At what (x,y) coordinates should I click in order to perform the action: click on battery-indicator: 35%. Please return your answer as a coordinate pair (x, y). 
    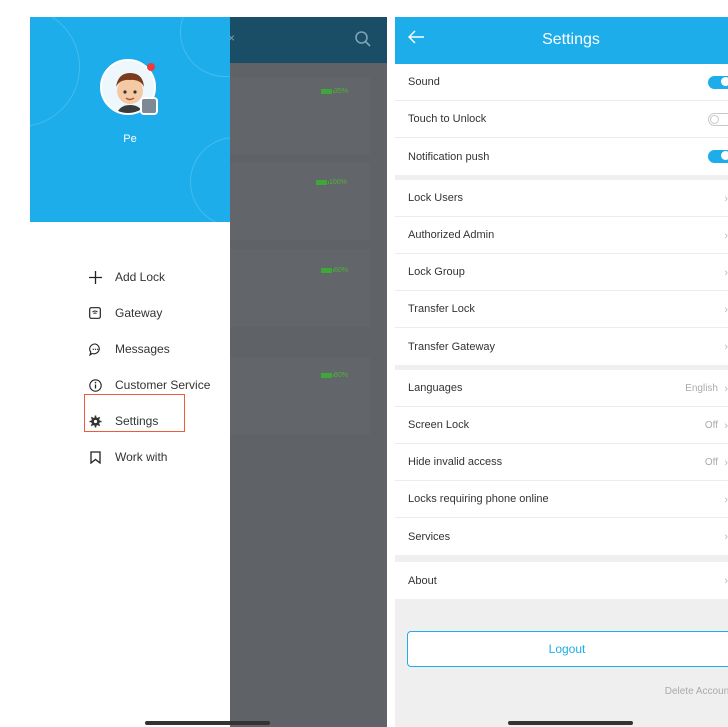
    Looking at the image, I should click on (334, 91).